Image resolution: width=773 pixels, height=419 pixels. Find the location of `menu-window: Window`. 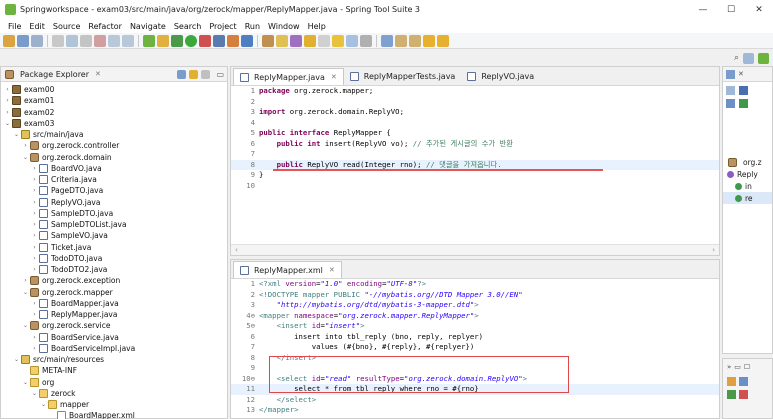

menu-window: Window is located at coordinates (284, 26).